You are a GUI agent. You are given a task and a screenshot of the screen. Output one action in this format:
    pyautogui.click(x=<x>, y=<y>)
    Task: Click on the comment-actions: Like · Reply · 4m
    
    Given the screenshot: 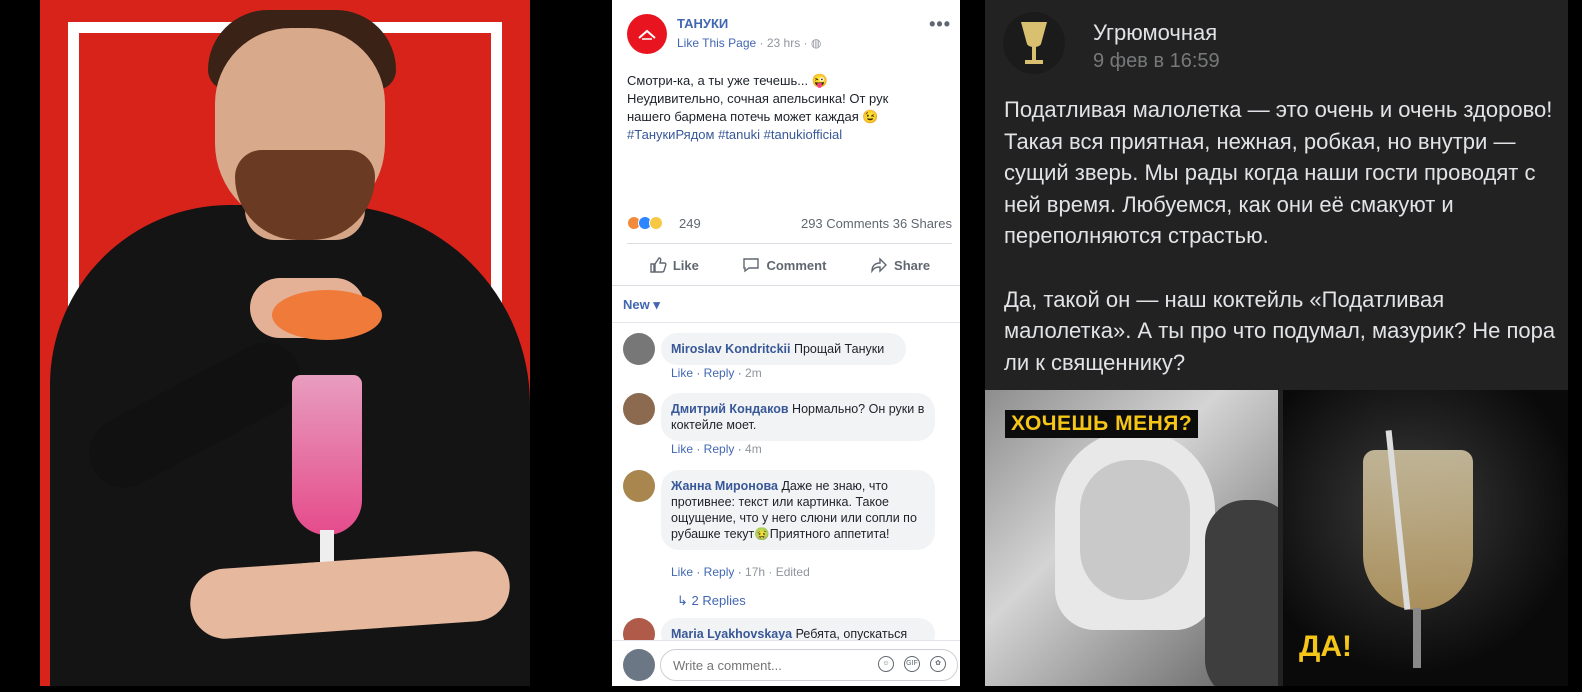 What is the action you would take?
    pyautogui.click(x=716, y=449)
    